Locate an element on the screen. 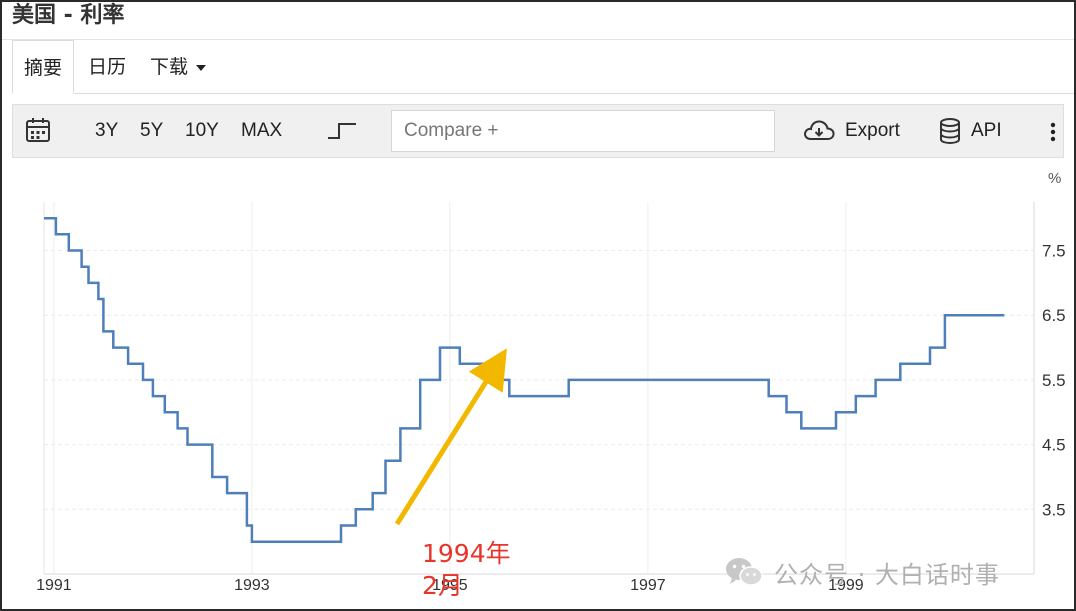  annotation-month: 2月 is located at coordinates (442, 585).